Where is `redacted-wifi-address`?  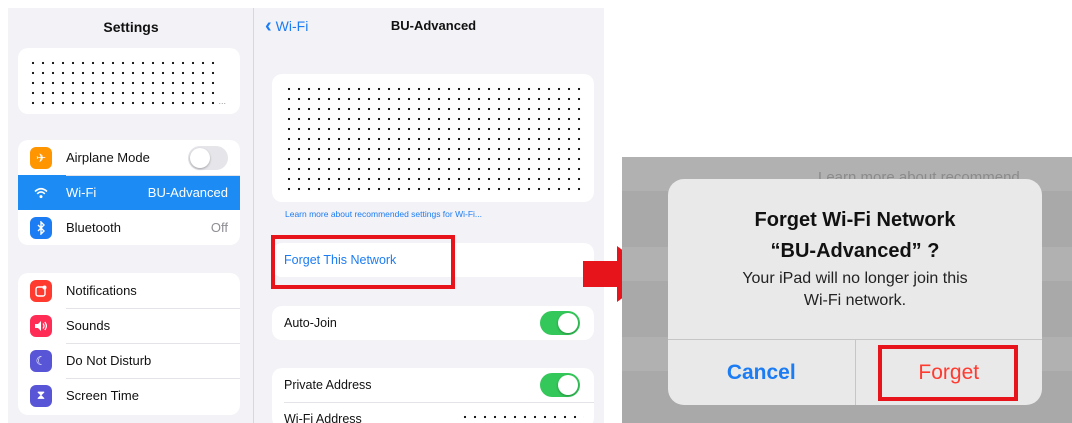
redacted-wifi-address is located at coordinates (522, 417).